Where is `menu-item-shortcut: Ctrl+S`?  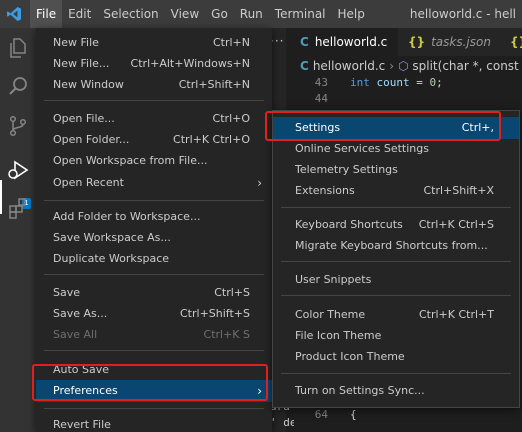
menu-item-shortcut: Ctrl+S is located at coordinates (232, 292).